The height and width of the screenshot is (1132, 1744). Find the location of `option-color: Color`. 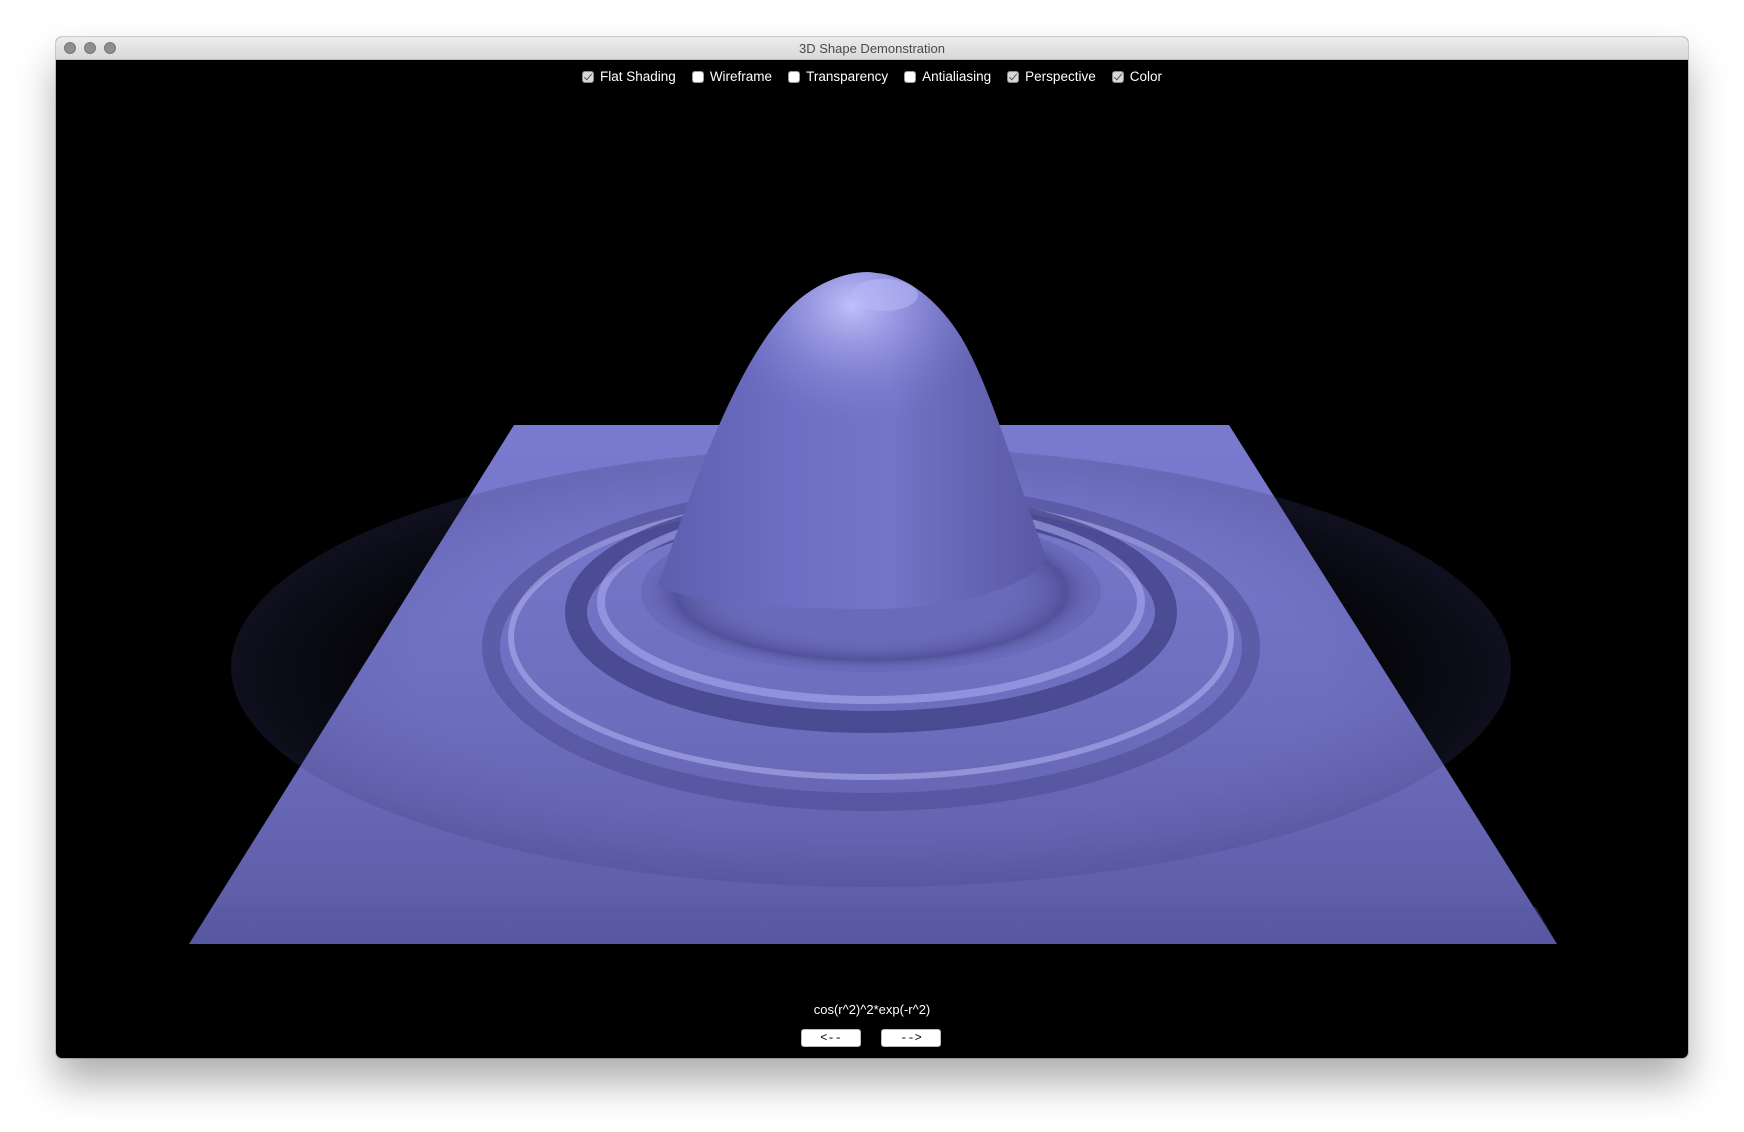

option-color: Color is located at coordinates (1136, 76).